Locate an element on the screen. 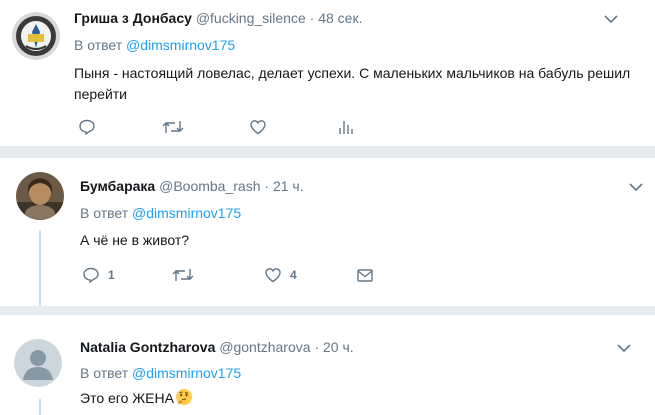 The height and width of the screenshot is (415, 655). tweet-text: Это его ЖЕНА is located at coordinates (350, 398).